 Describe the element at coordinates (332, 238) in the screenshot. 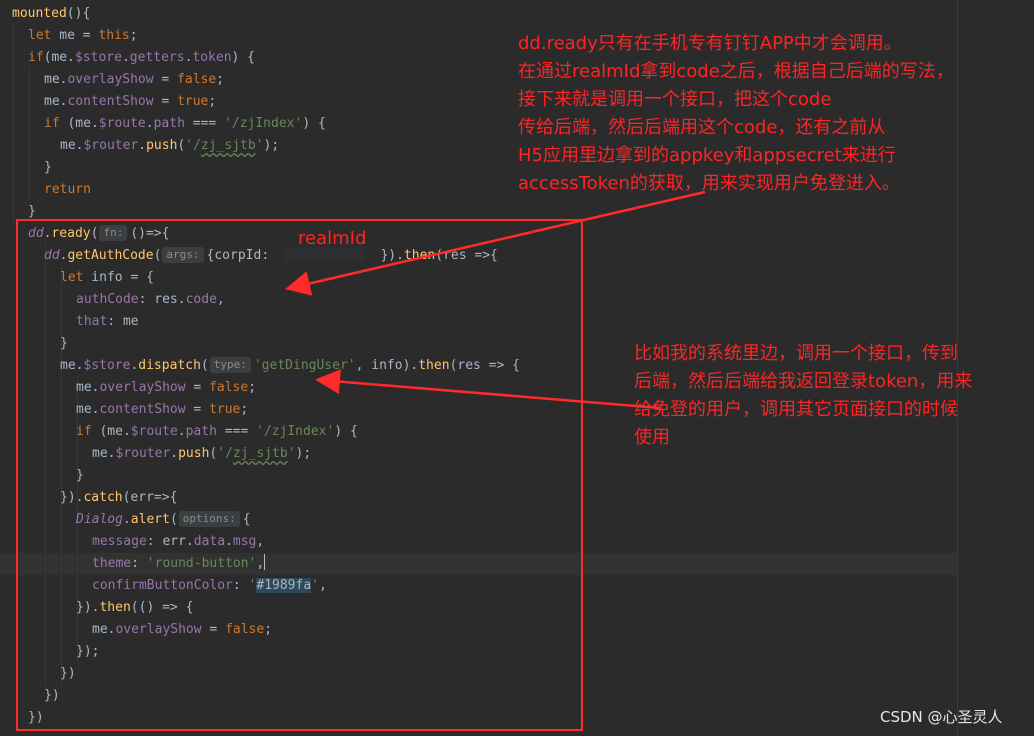

I see `annotation-realm-label: realmId` at that location.